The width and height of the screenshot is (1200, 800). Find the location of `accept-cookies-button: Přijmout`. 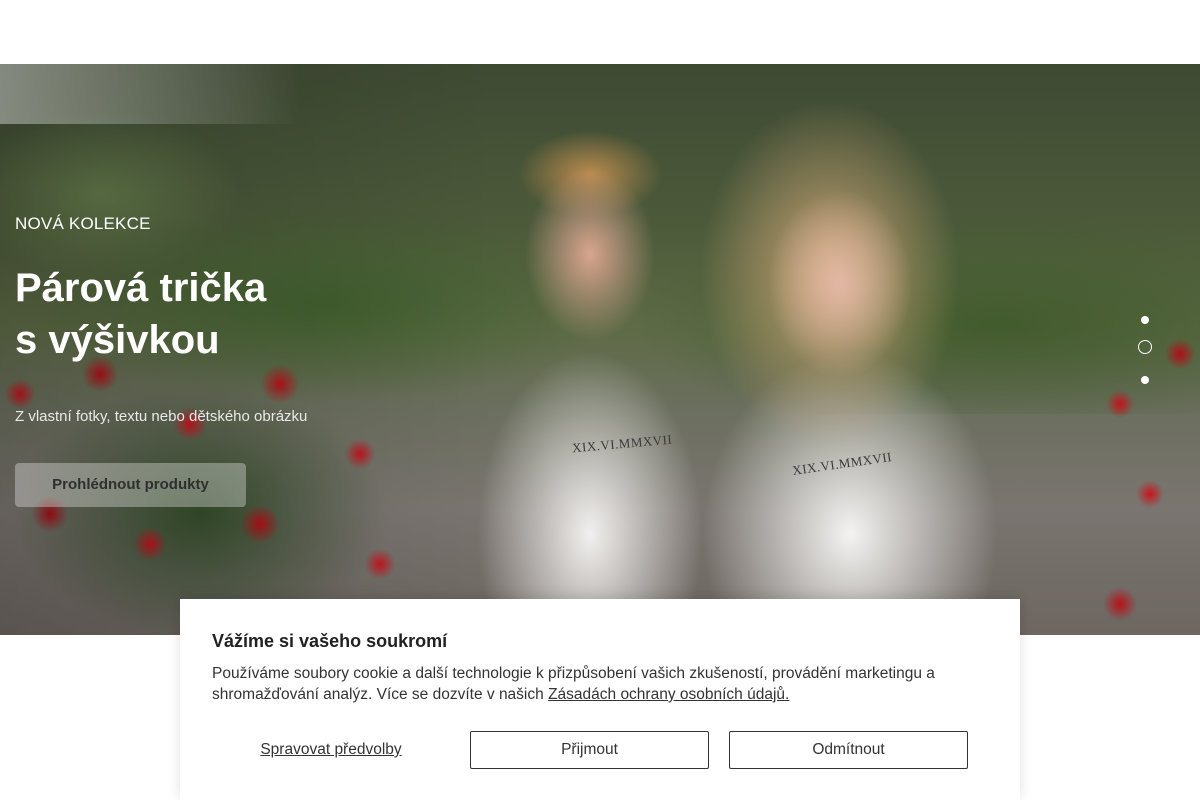

accept-cookies-button: Přijmout is located at coordinates (589, 750).